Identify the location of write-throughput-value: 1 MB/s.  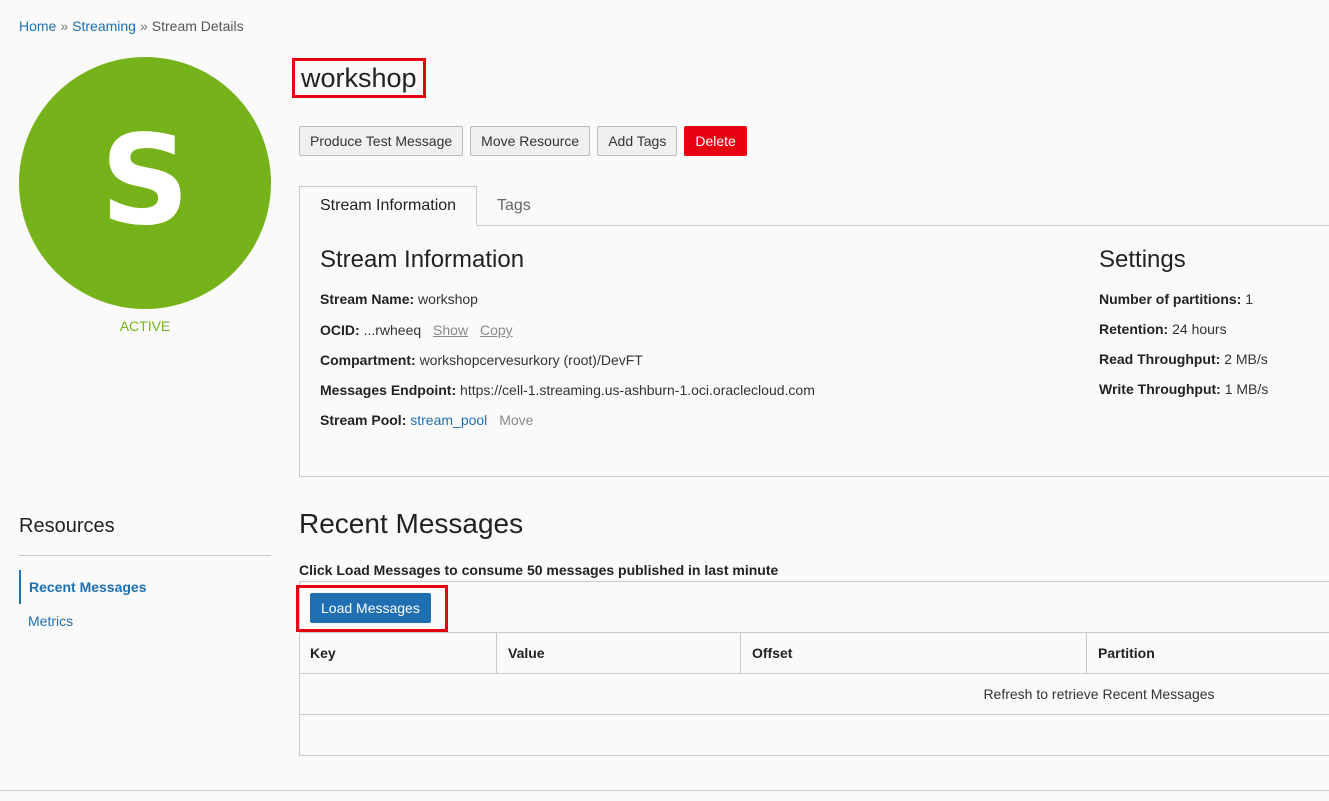
(1246, 389).